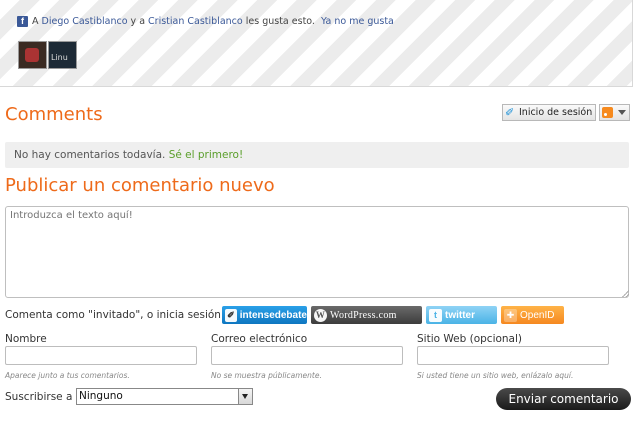 The height and width of the screenshot is (421, 640). I want to click on avatar: Linu, so click(62, 55).